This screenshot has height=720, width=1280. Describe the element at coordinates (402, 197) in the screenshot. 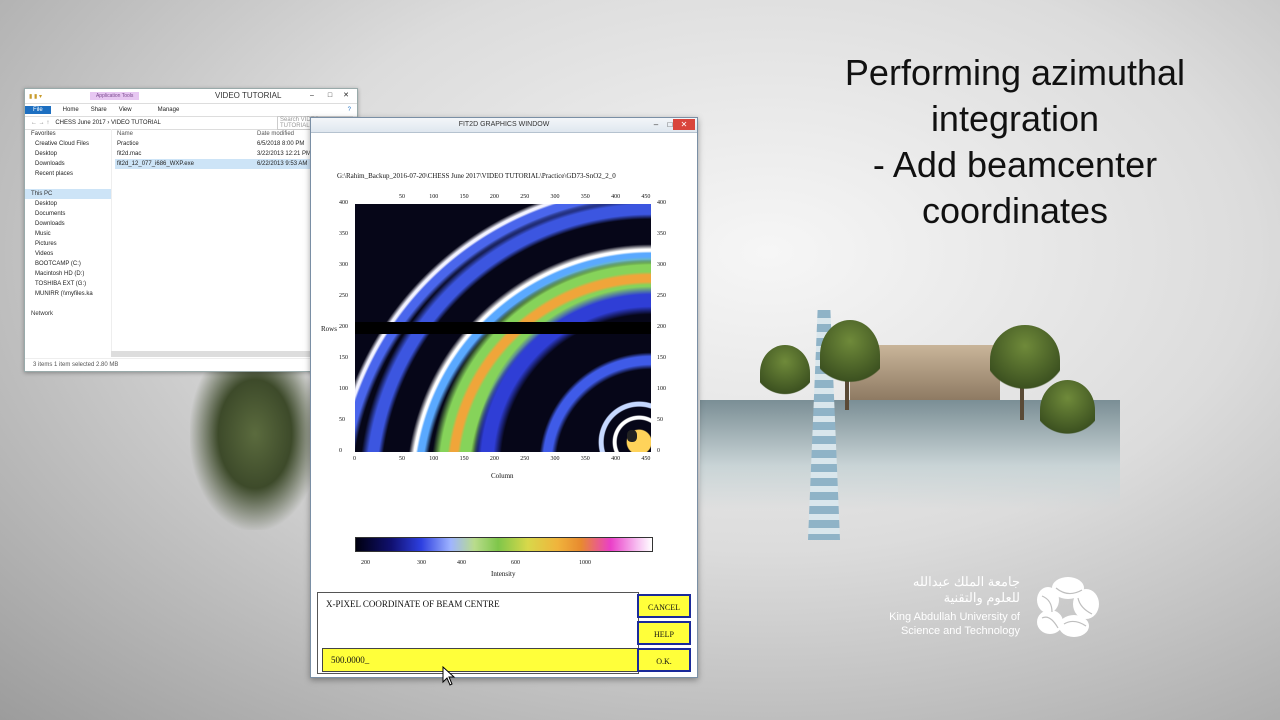

I see `x-tick-top: 50` at that location.